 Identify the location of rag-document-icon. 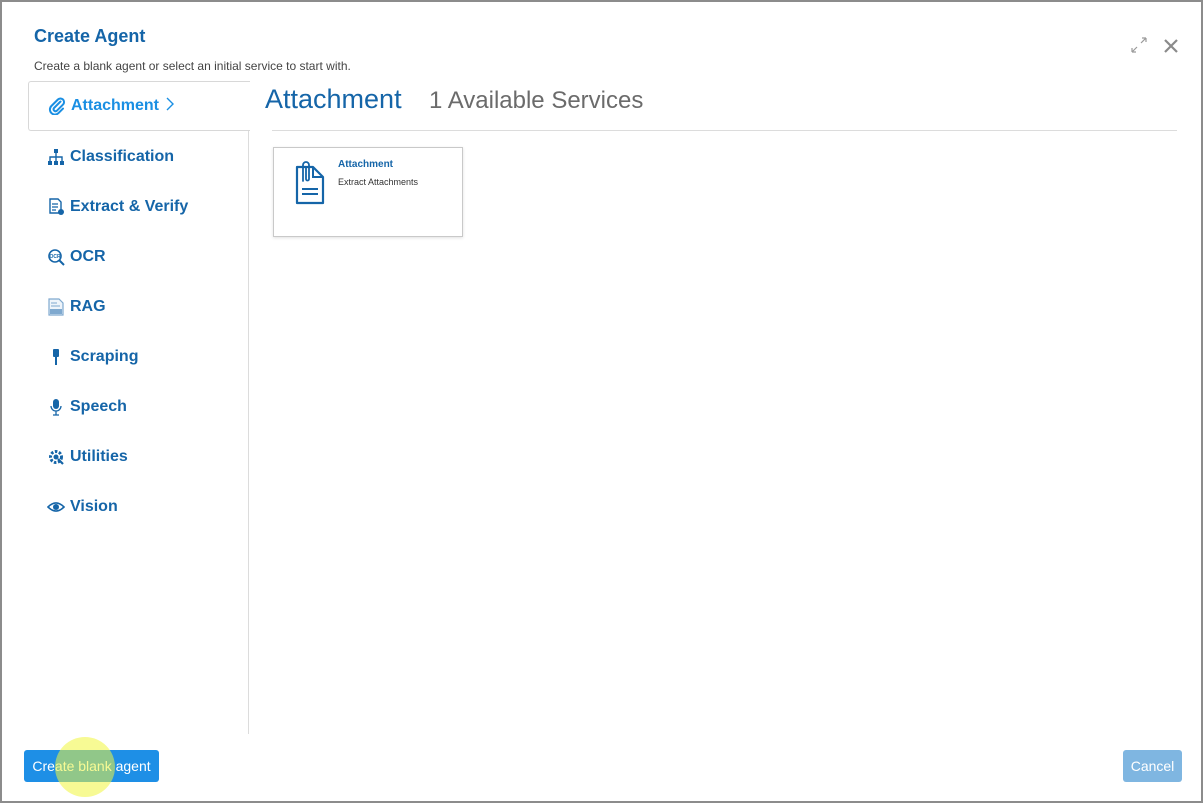
(56, 307).